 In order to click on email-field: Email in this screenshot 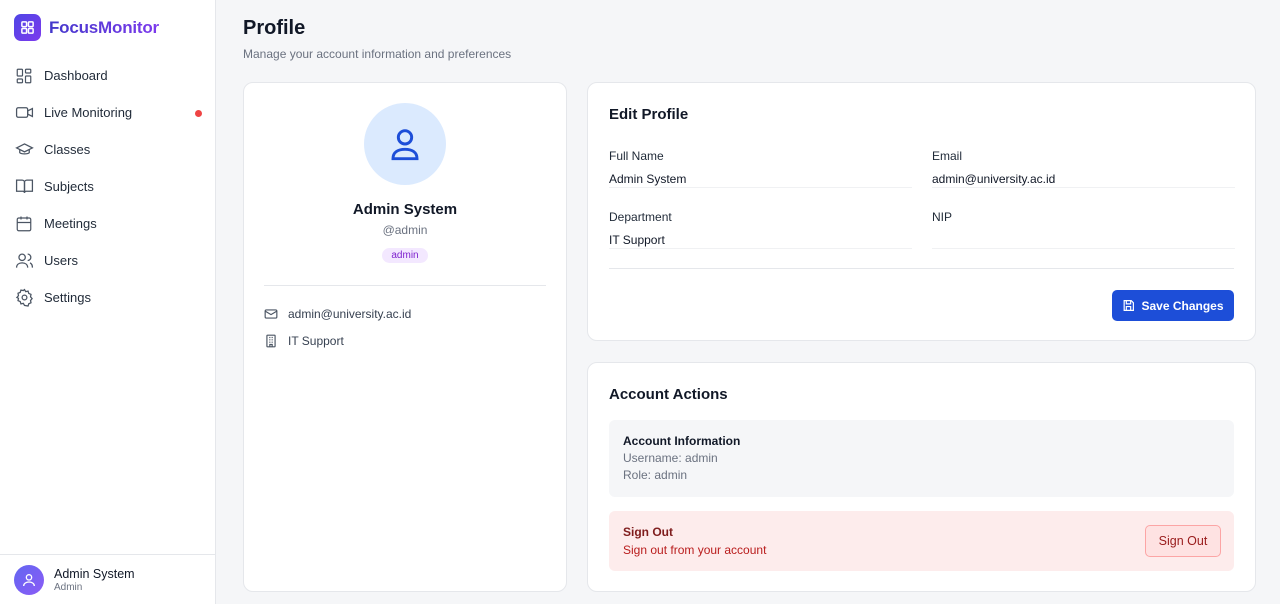, I will do `click(1083, 168)`.